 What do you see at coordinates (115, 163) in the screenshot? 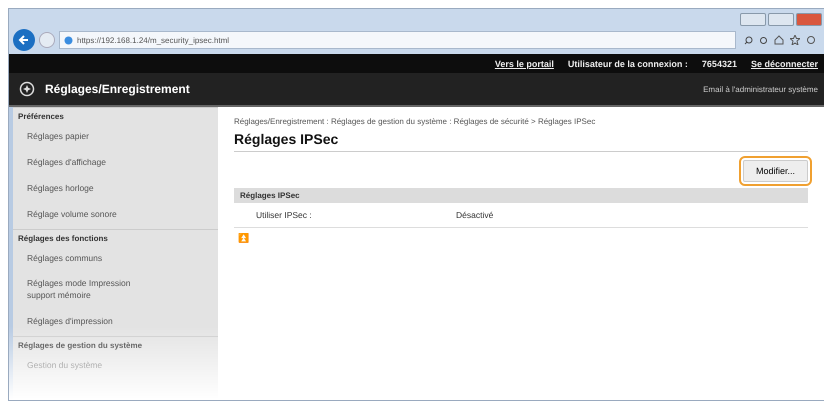
I see `sidebar-item: Réglages d'affichage` at bounding box center [115, 163].